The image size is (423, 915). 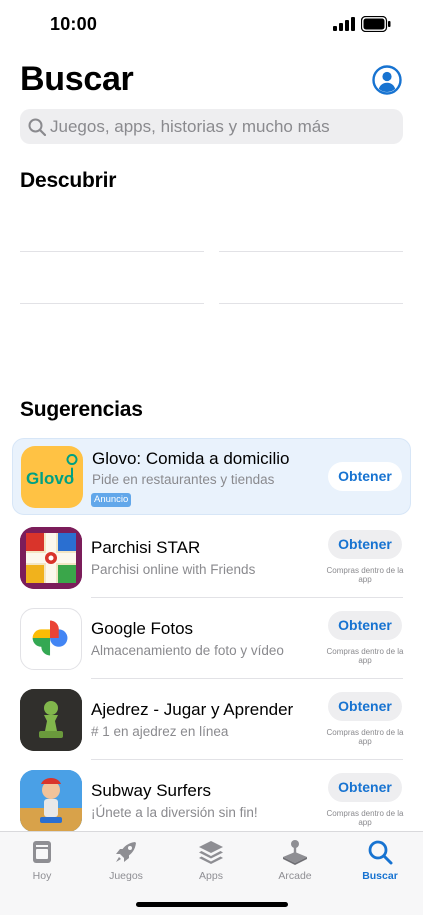 I want to click on status-bar: 10:00, so click(x=211, y=25).